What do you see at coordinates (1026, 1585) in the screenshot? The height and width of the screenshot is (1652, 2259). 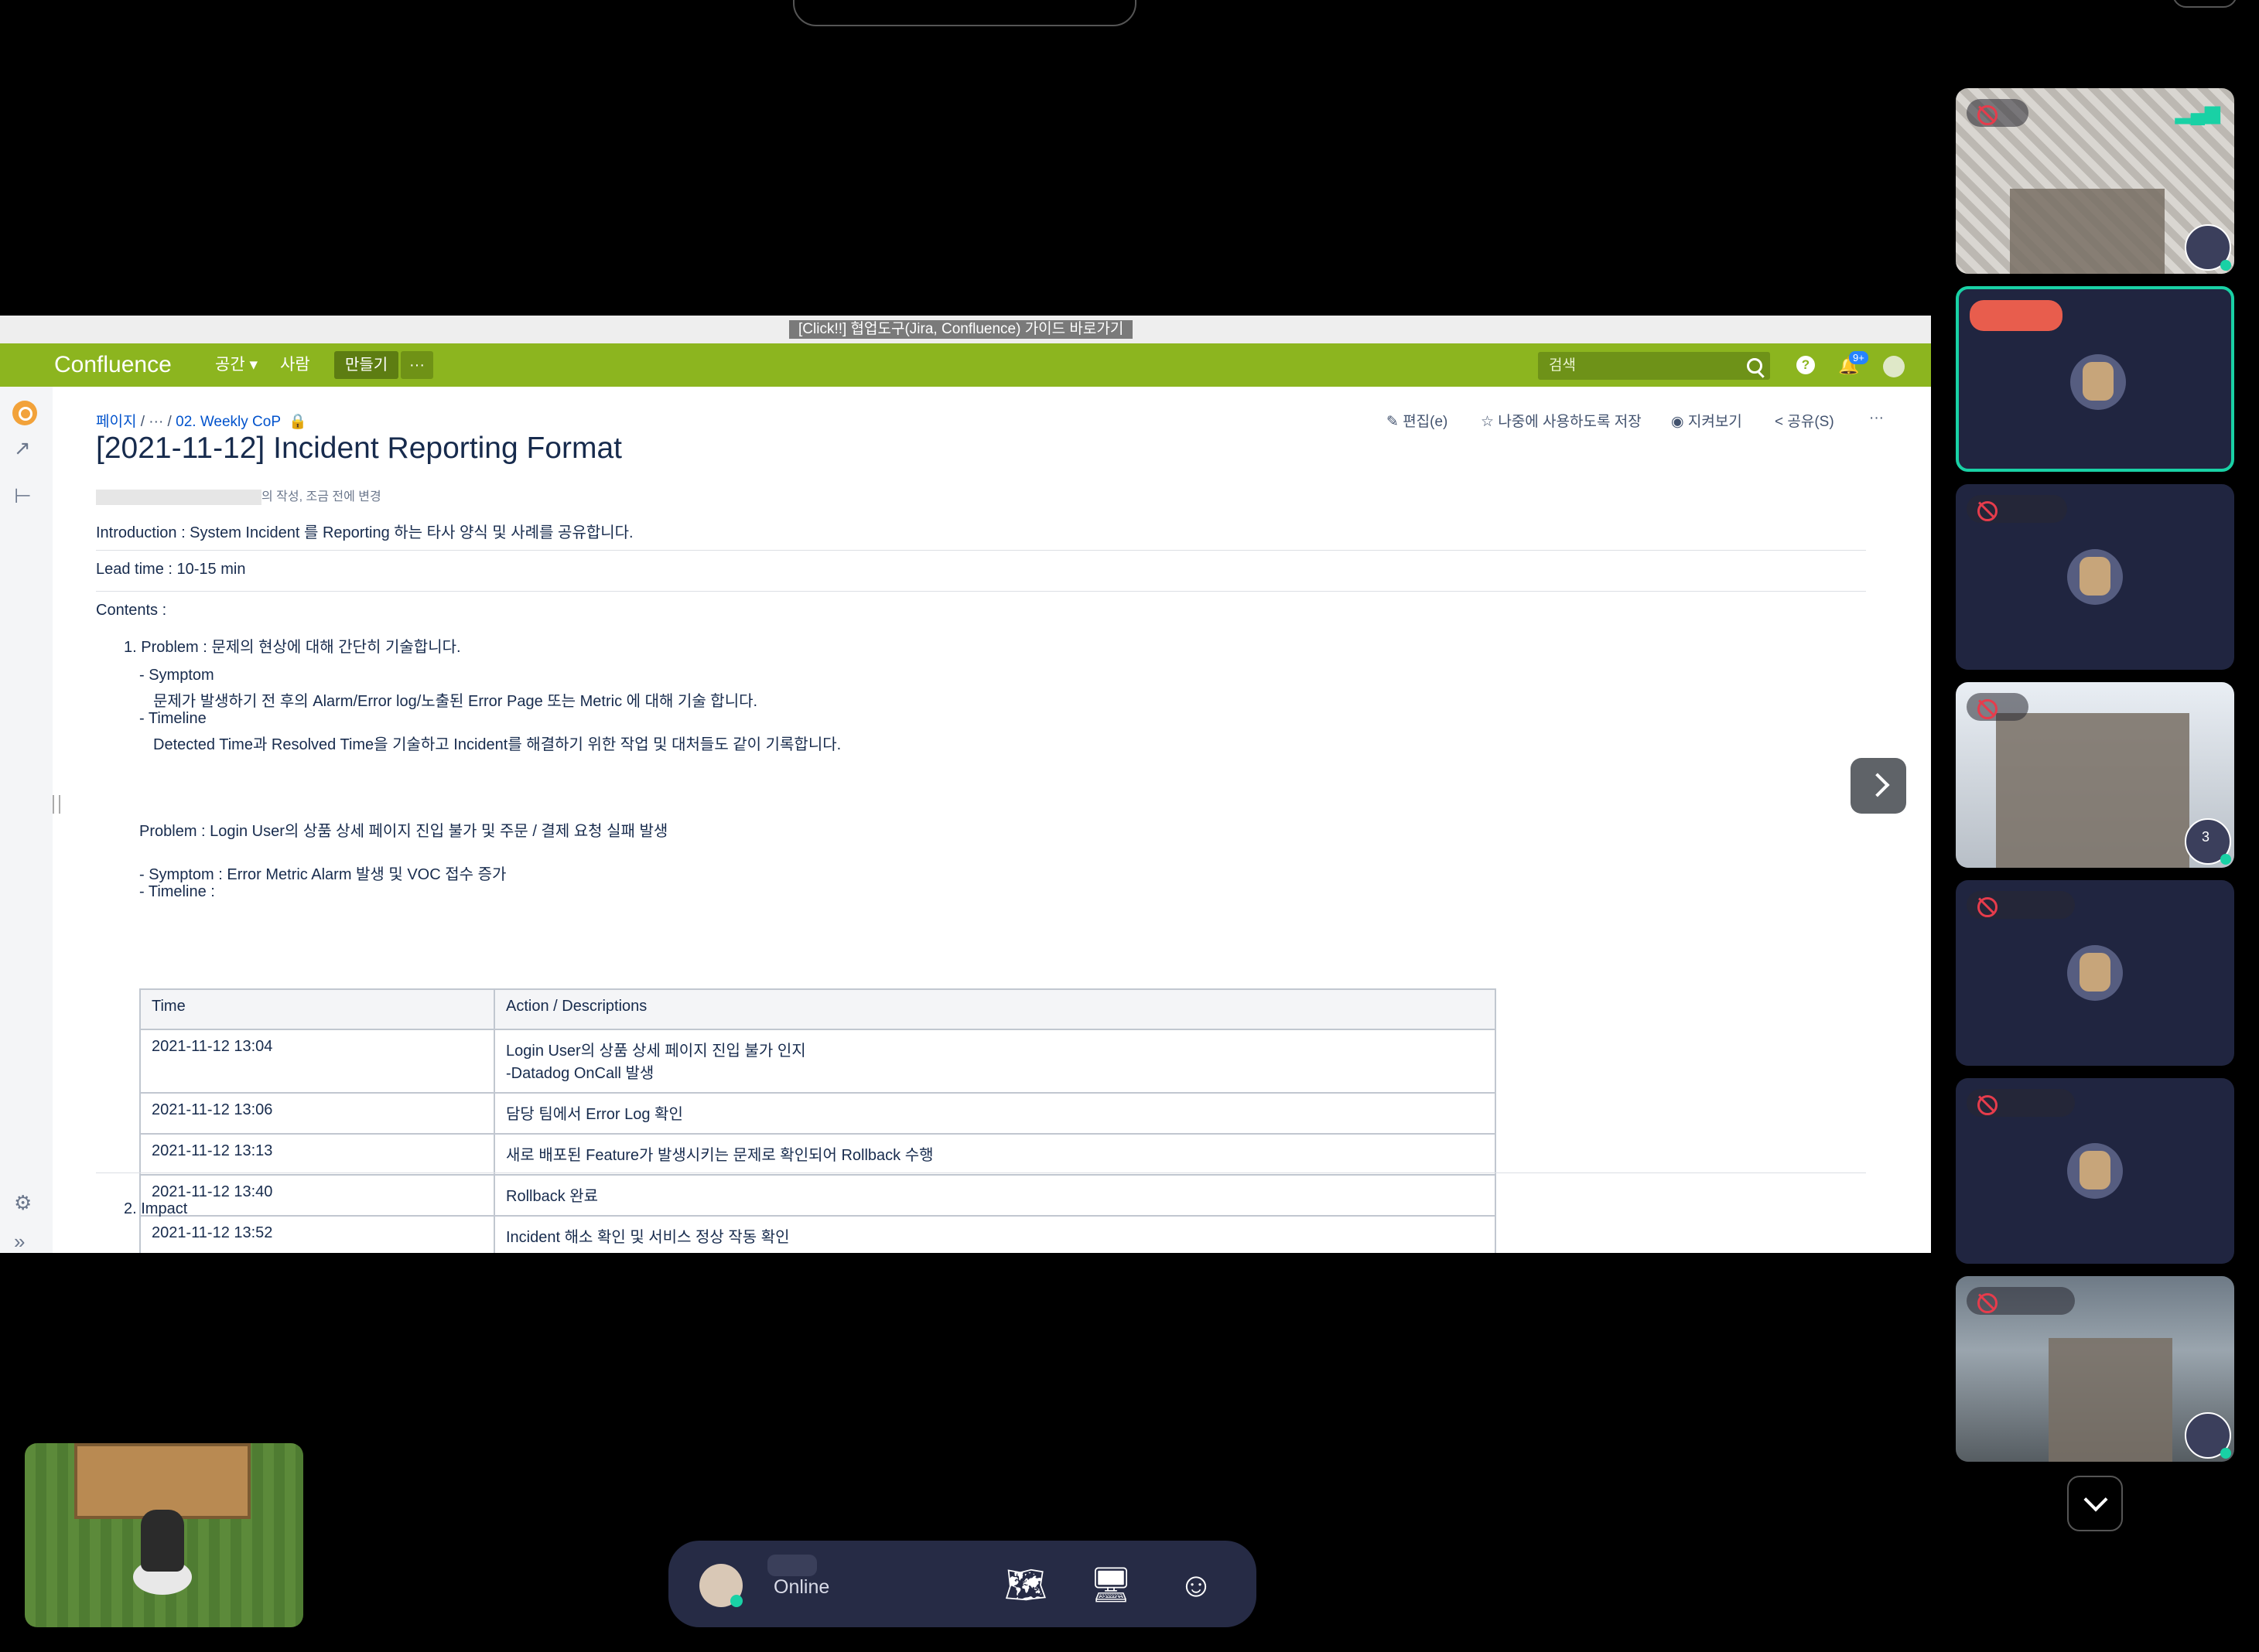 I see `map-icon: 🗺` at bounding box center [1026, 1585].